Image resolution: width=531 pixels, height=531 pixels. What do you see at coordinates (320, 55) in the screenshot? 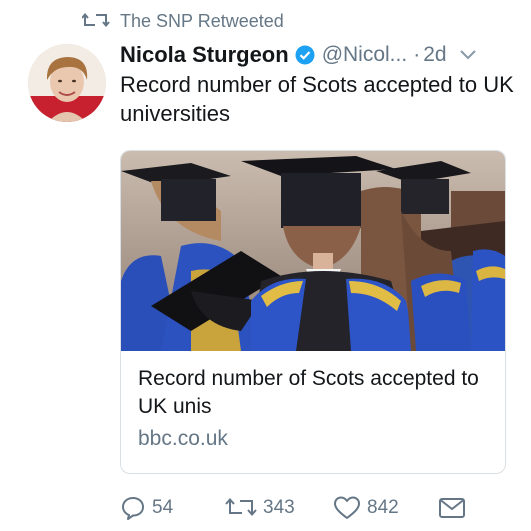
I see `tweet-header: Nicola Sturgeon @Nicol... · 2d` at bounding box center [320, 55].